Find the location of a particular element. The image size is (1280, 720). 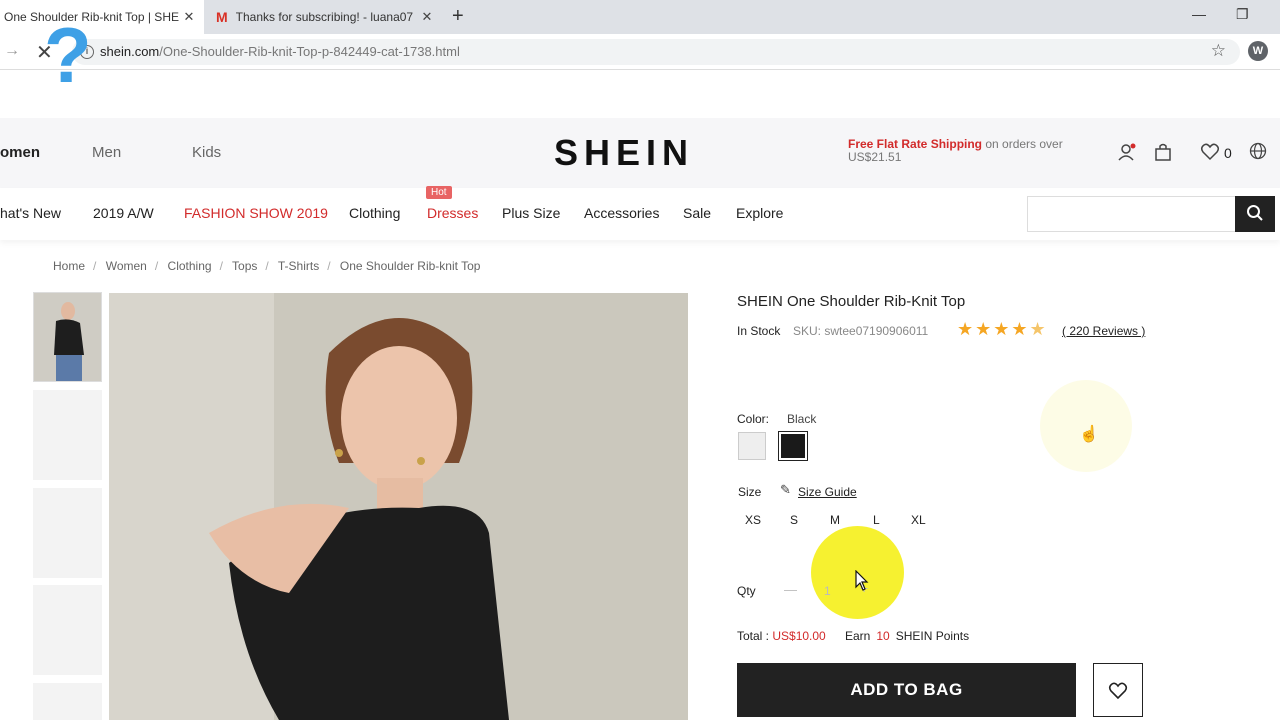

color-value: Black is located at coordinates (802, 419).